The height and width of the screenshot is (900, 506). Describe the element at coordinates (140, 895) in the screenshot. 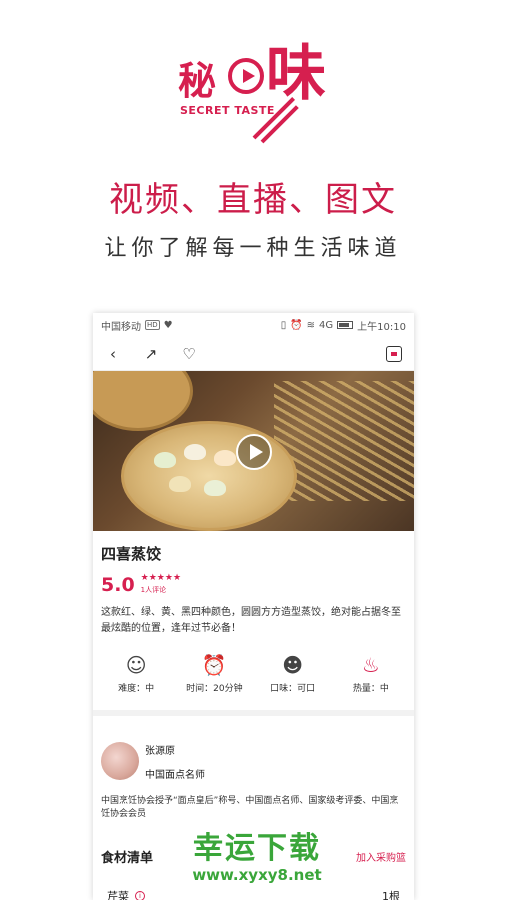

I see `info-icon: i` at that location.